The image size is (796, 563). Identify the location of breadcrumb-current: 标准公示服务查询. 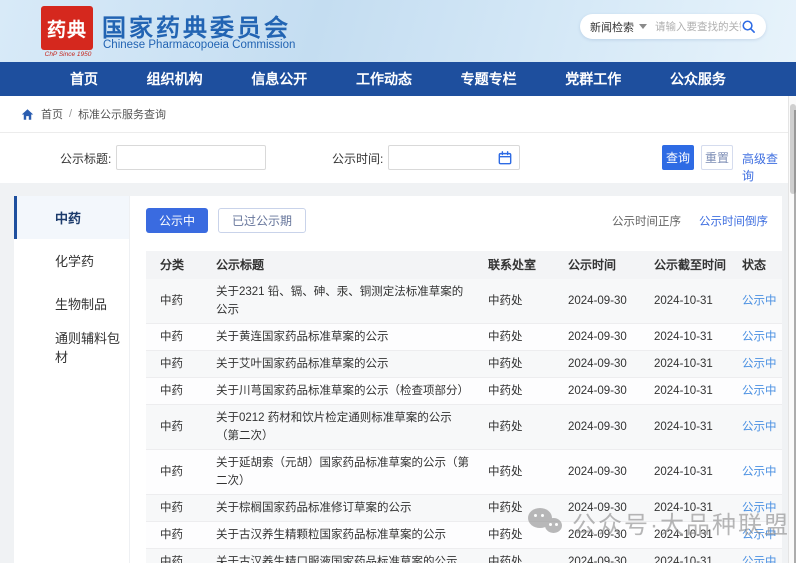
(122, 115).